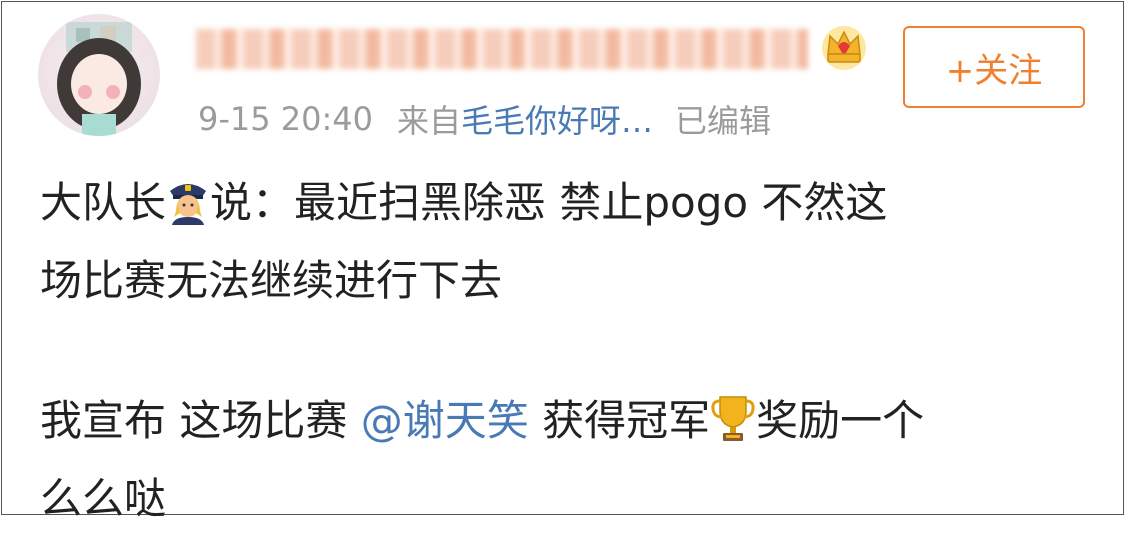 The height and width of the screenshot is (534, 1125). Describe the element at coordinates (565, 207) in the screenshot. I see `post-line-1: 大队长 说：最近扫黑除恶 禁止pogo 不然这` at that location.